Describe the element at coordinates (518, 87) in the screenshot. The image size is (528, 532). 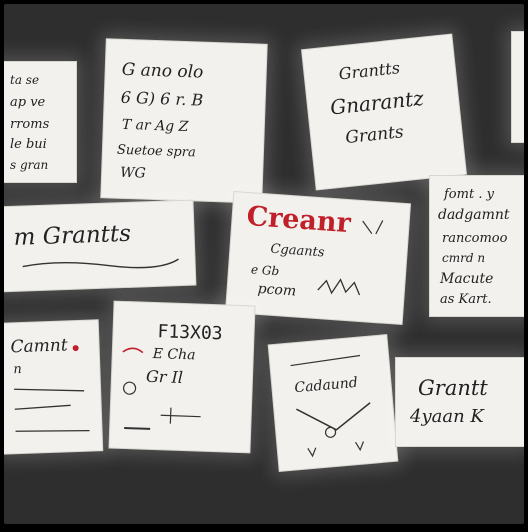
I see `sticky-note-edge` at that location.